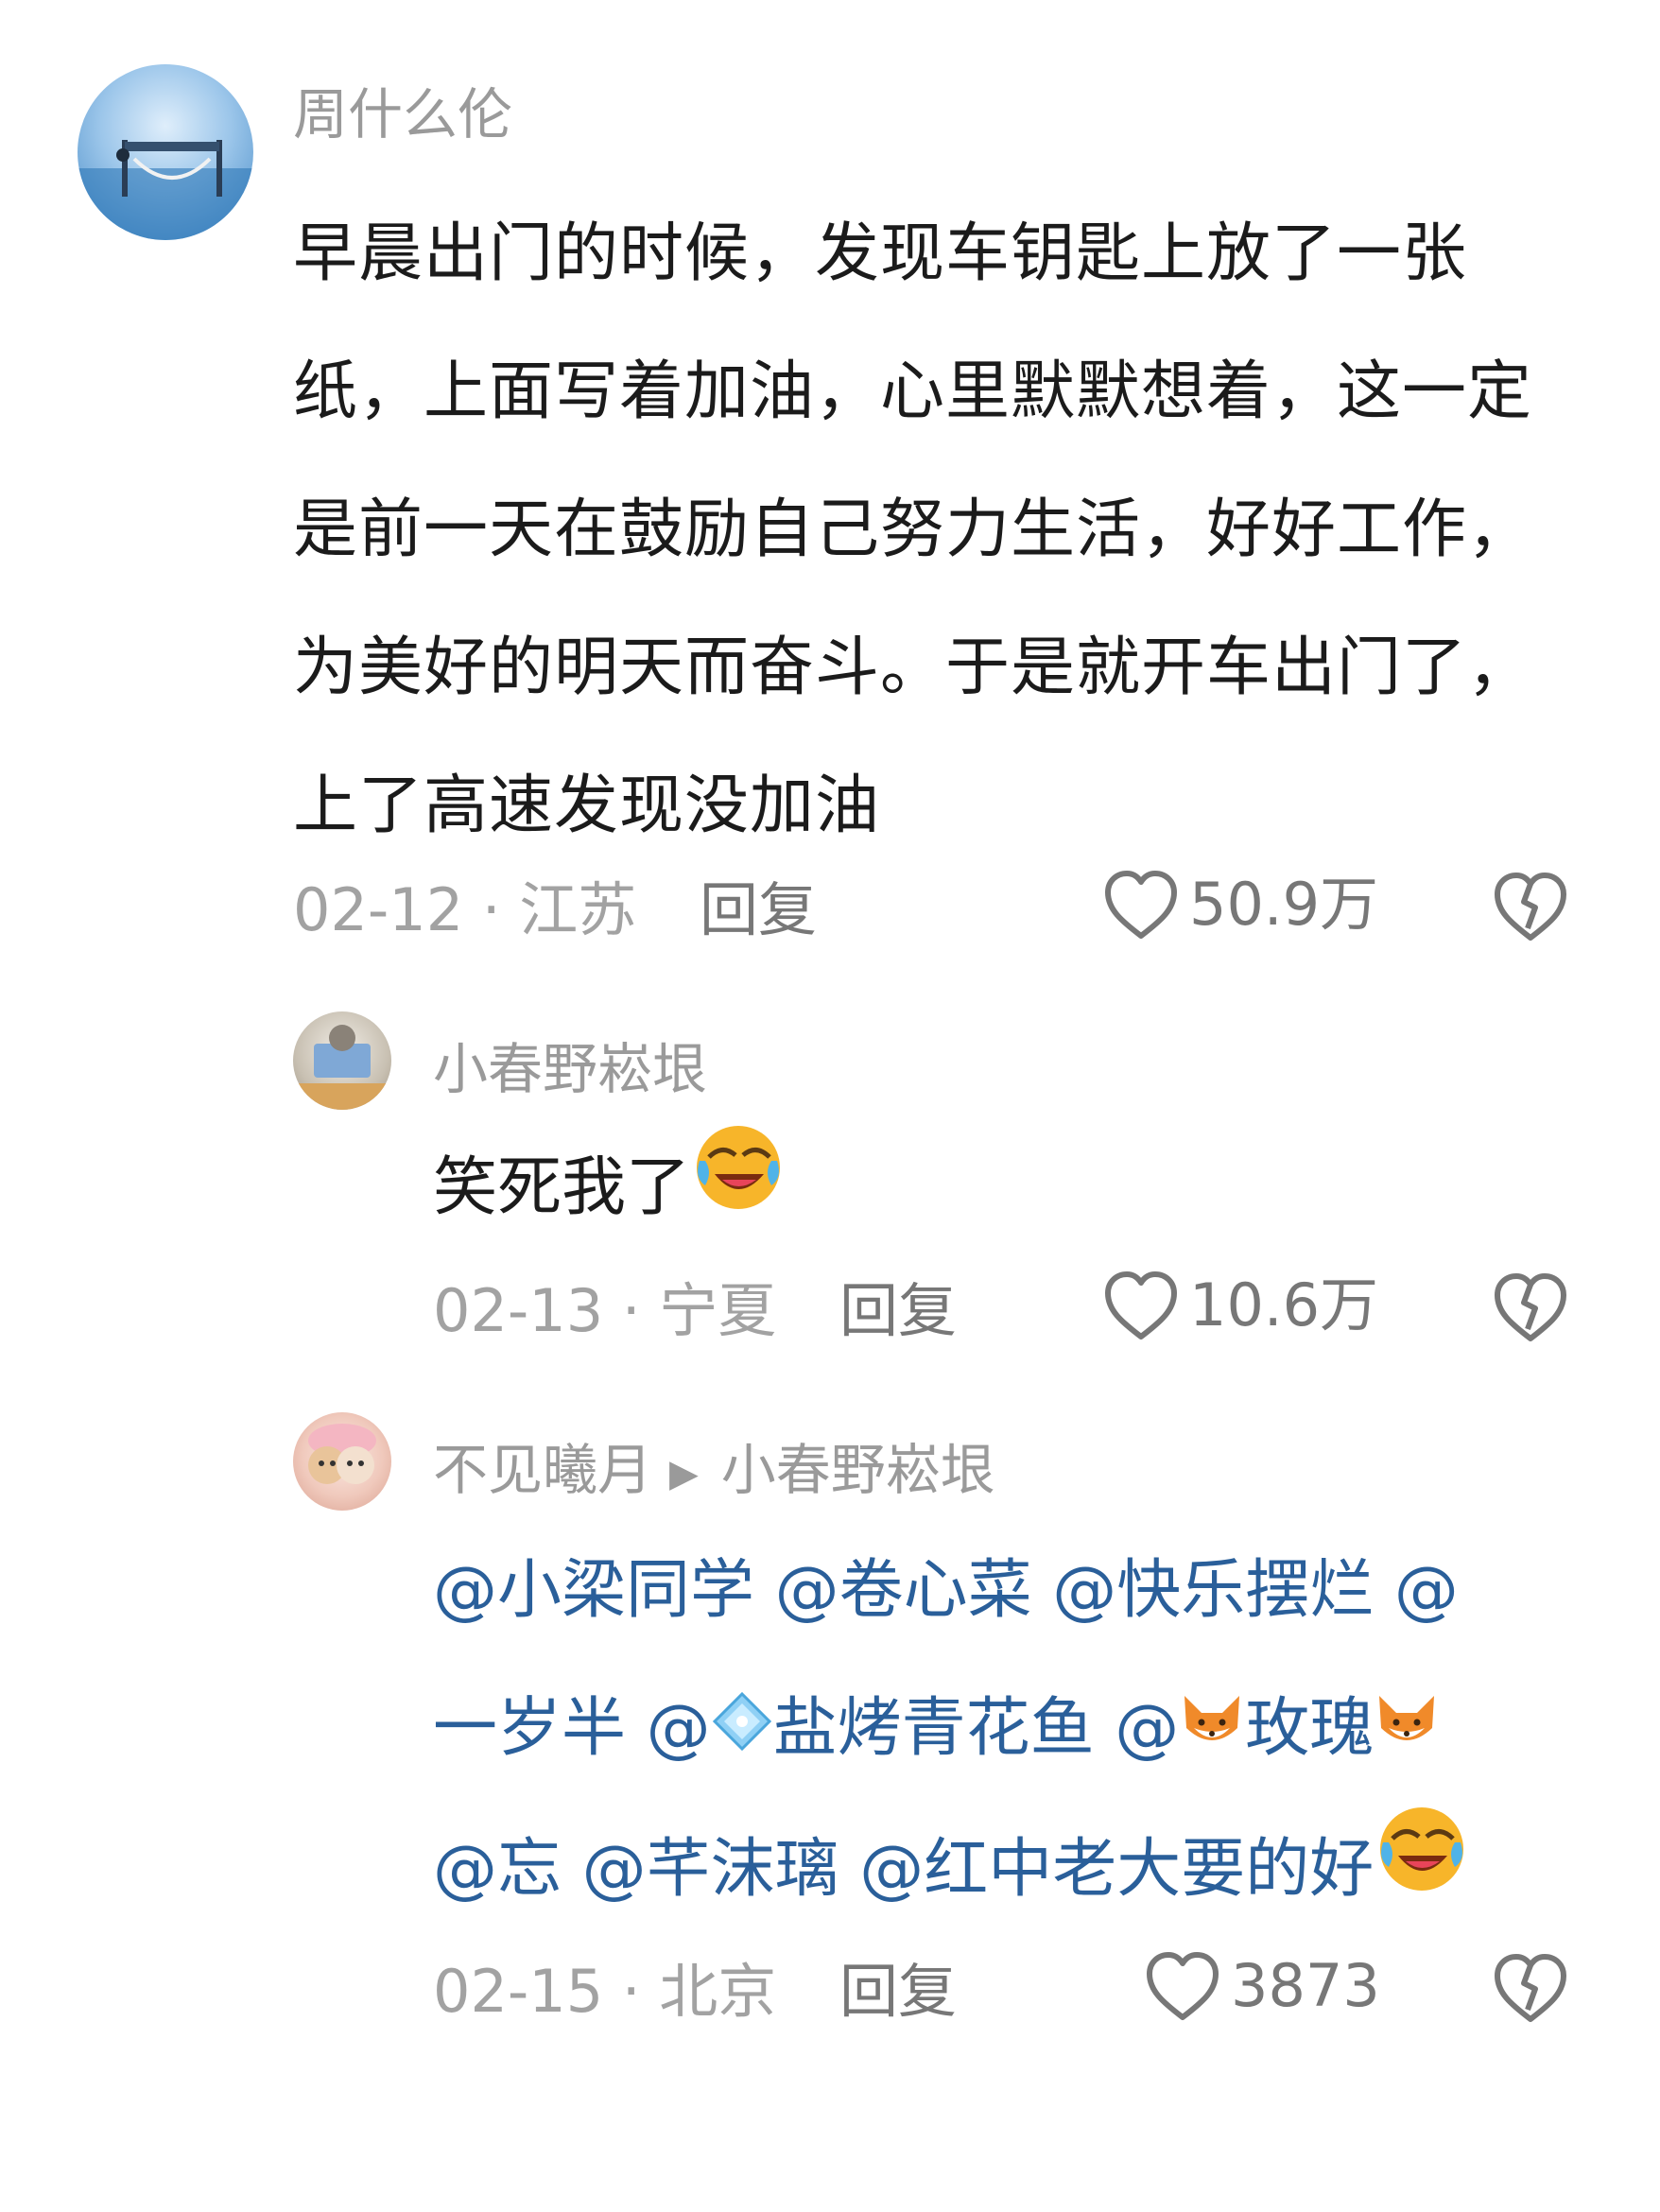 The width and height of the screenshot is (1660, 2212). Describe the element at coordinates (1284, 904) in the screenshot. I see `like-count: 50.9万` at that location.